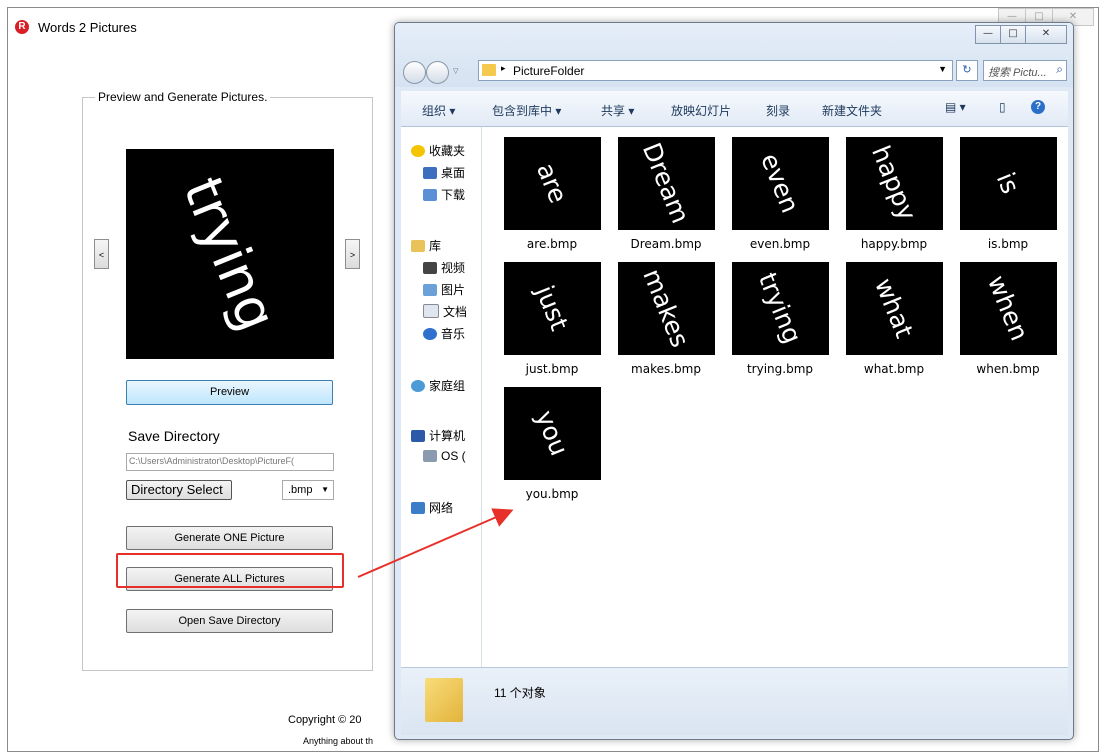 This screenshot has height=756, width=1105. What do you see at coordinates (942, 69) in the screenshot?
I see `address-dropdown-icon: ▼` at bounding box center [942, 69].